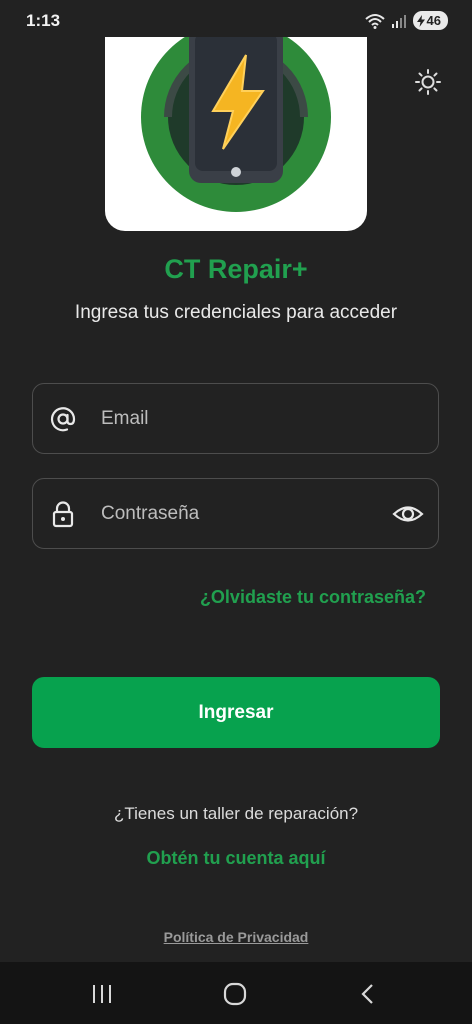 The image size is (472, 1024). Describe the element at coordinates (236, 20) in the screenshot. I see `status-bar: 1:13 46` at that location.